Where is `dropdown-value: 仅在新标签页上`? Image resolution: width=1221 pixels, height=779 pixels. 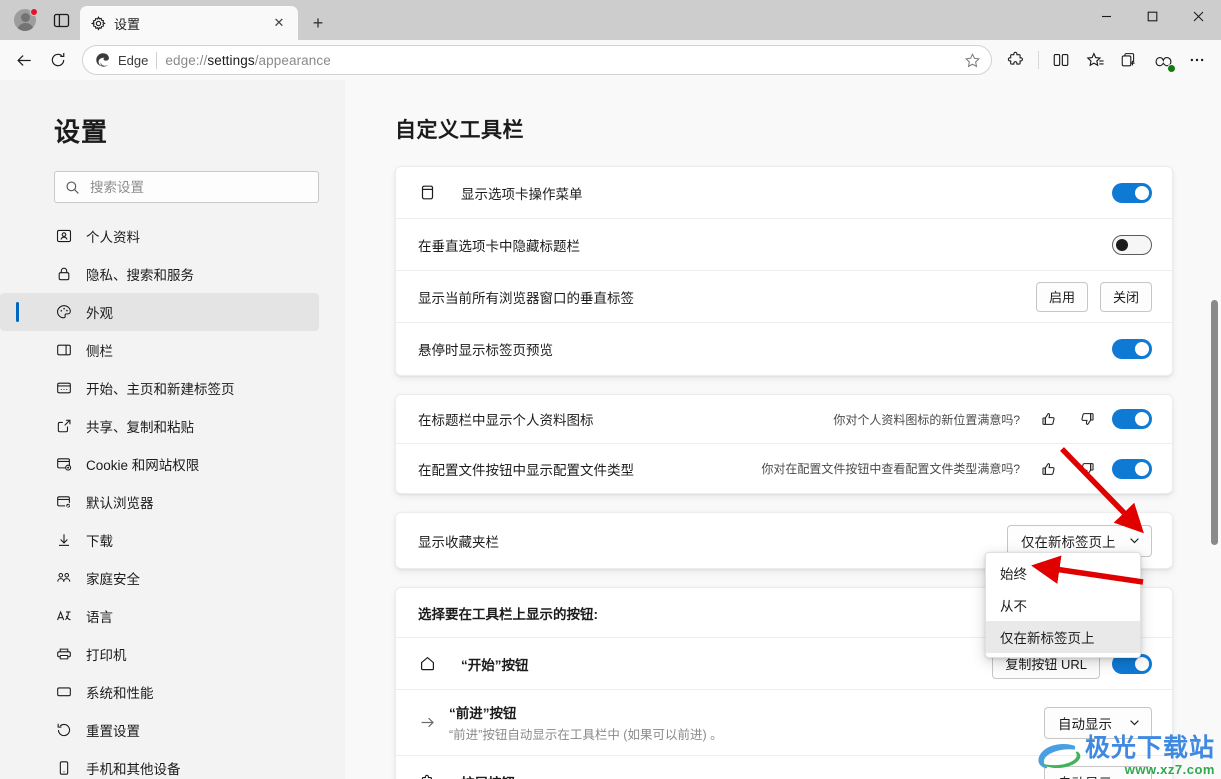 dropdown-value: 仅在新标签页上 is located at coordinates (1068, 542).